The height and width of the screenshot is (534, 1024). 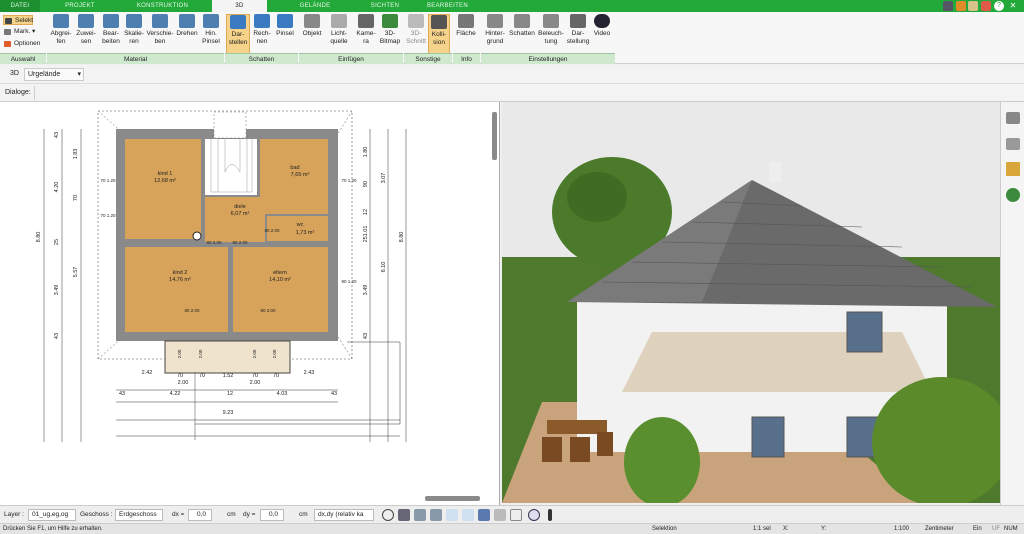 What do you see at coordinates (999, 6) in the screenshot?
I see `help-icon: ?` at bounding box center [999, 6].